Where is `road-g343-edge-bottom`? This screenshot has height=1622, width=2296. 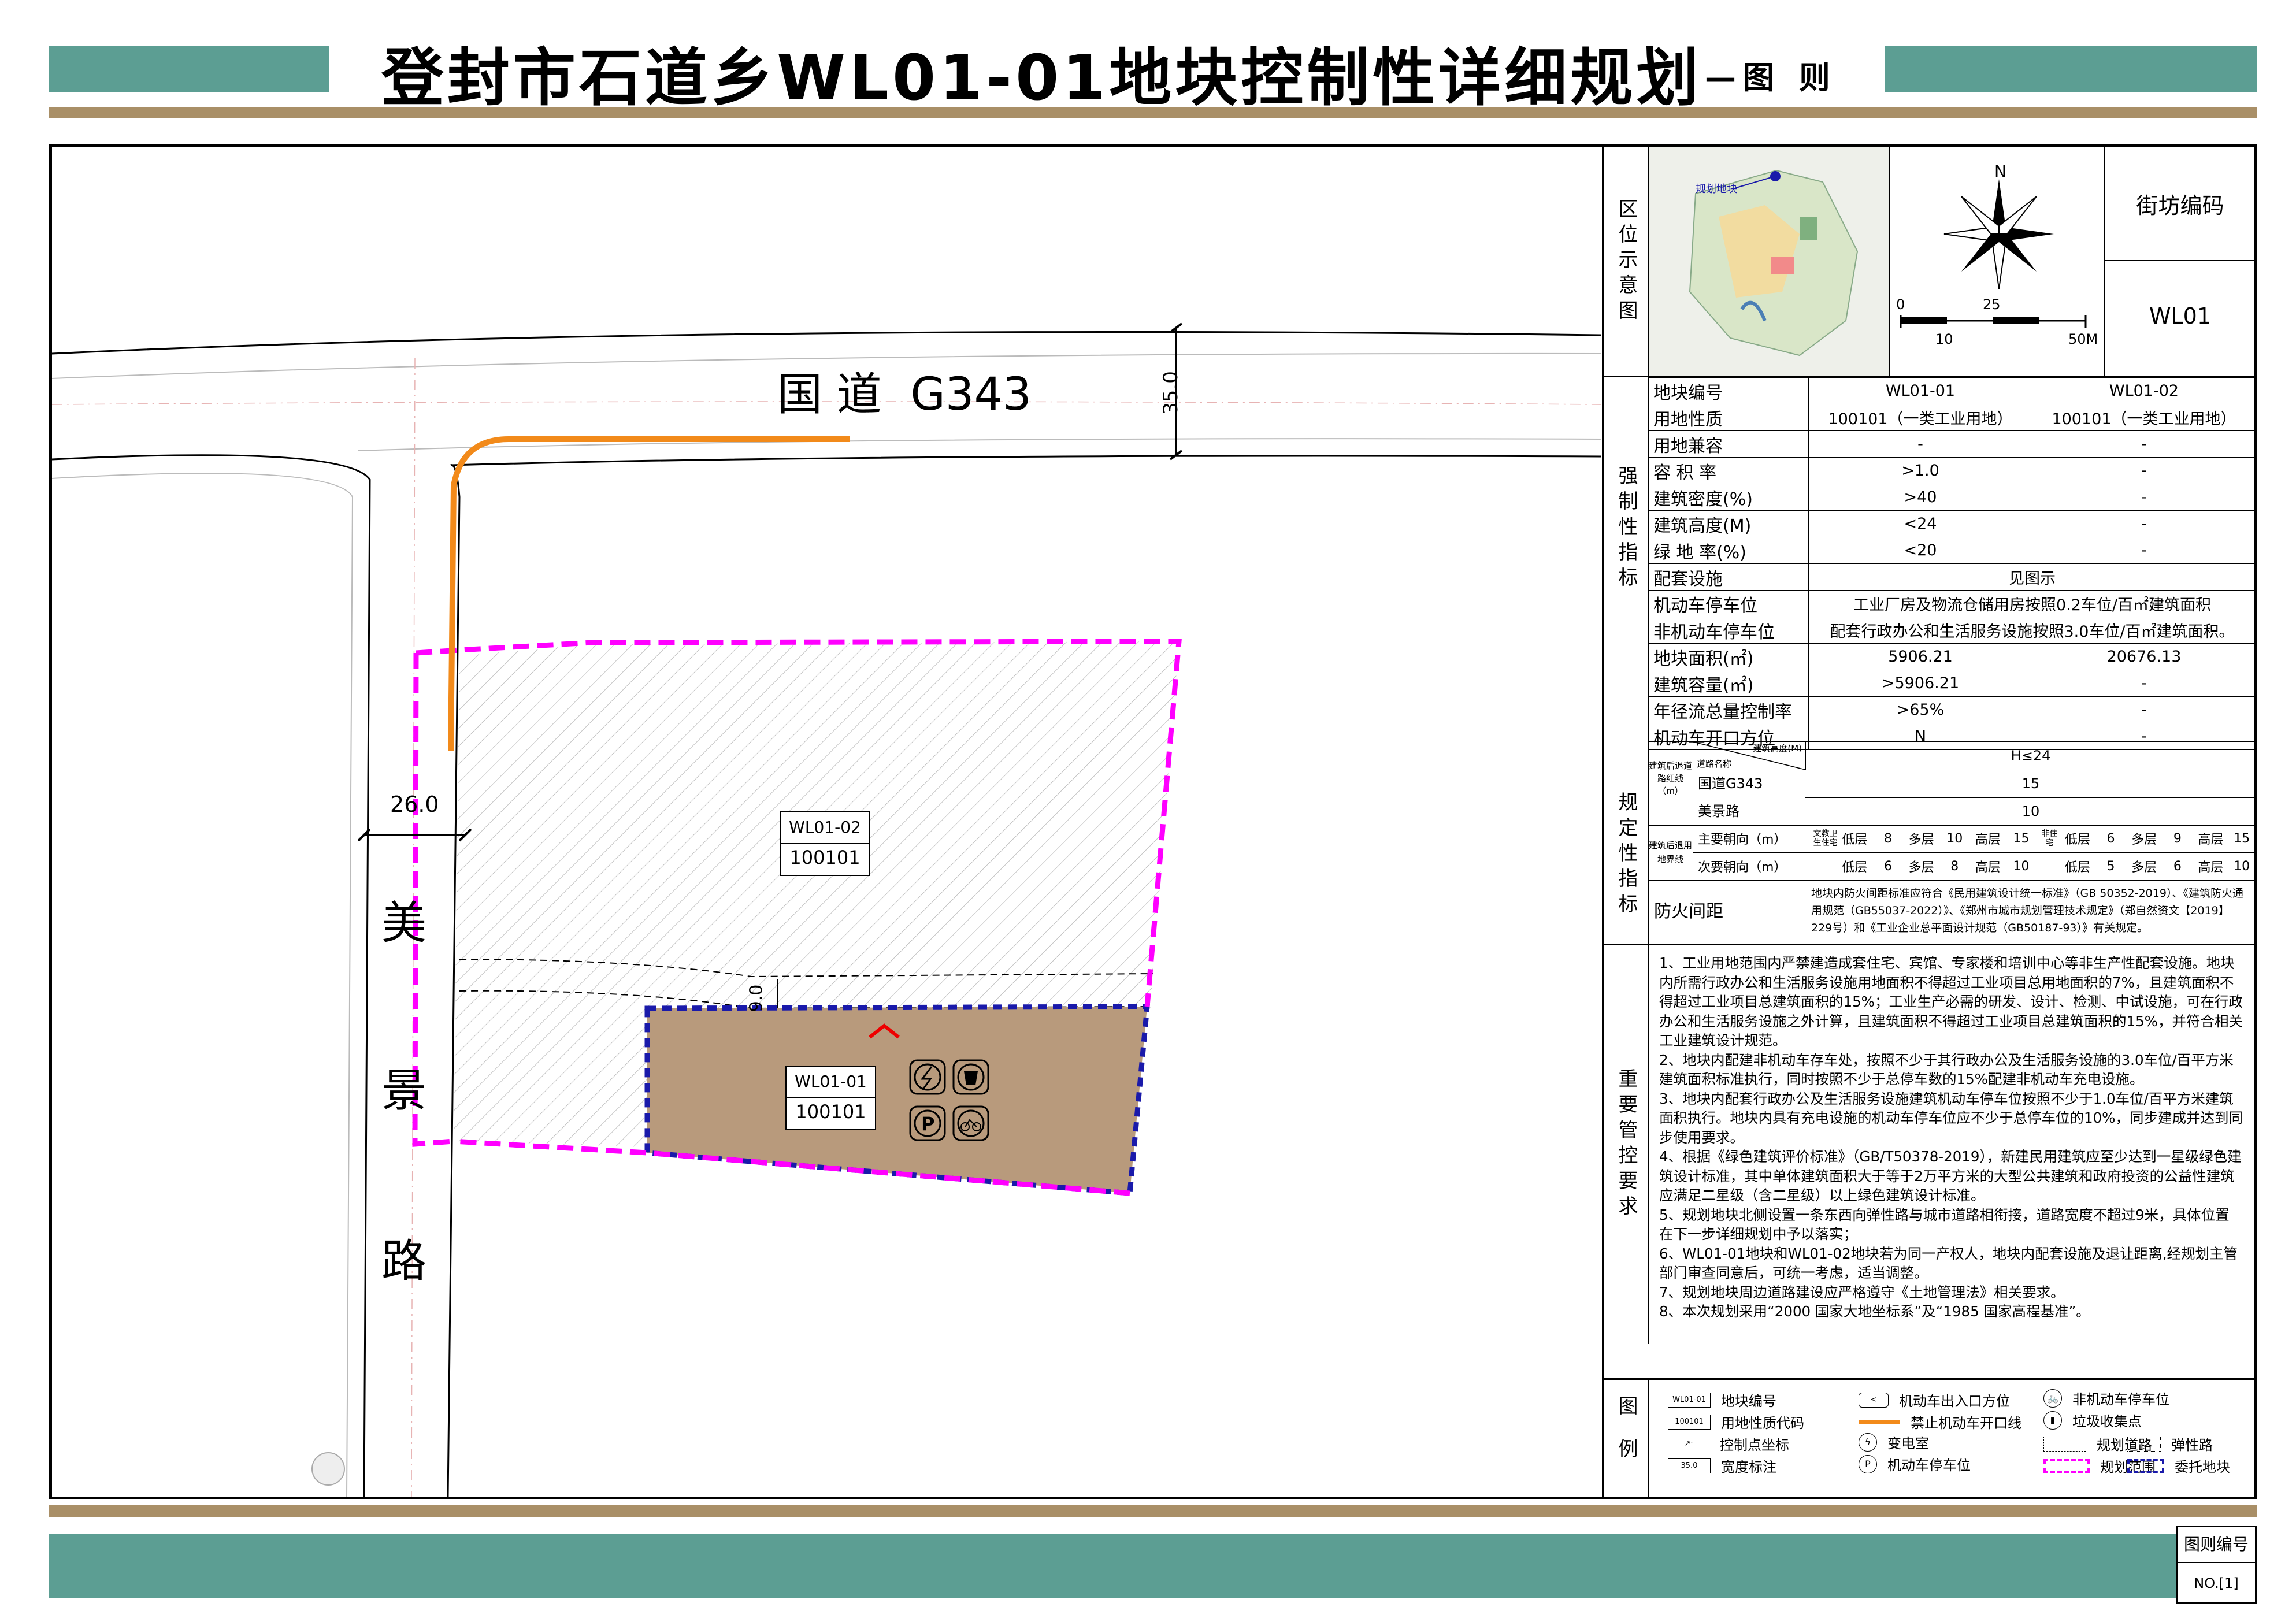 road-g343-edge-bottom is located at coordinates (1025, 460).